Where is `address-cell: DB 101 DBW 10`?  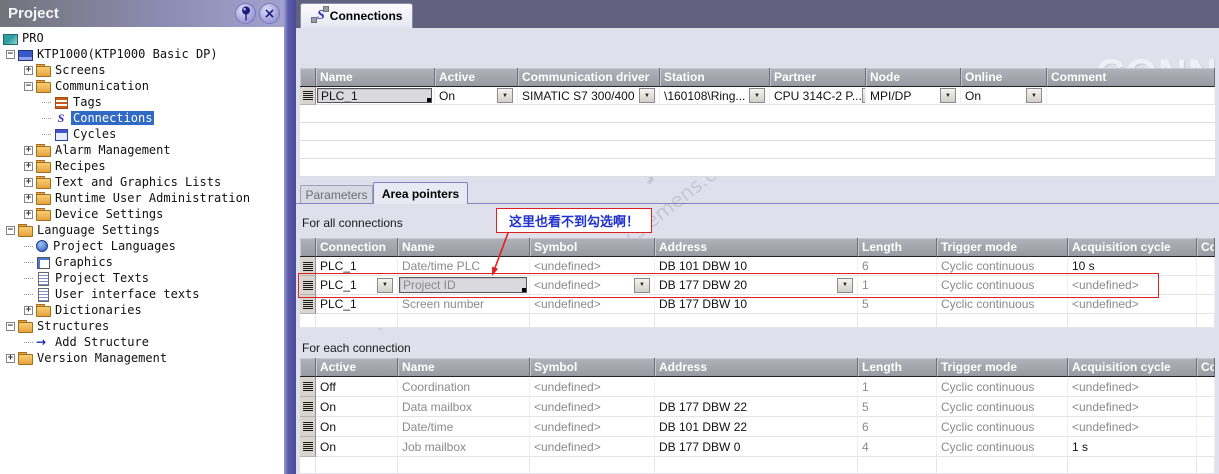
address-cell: DB 101 DBW 10 is located at coordinates (756, 266).